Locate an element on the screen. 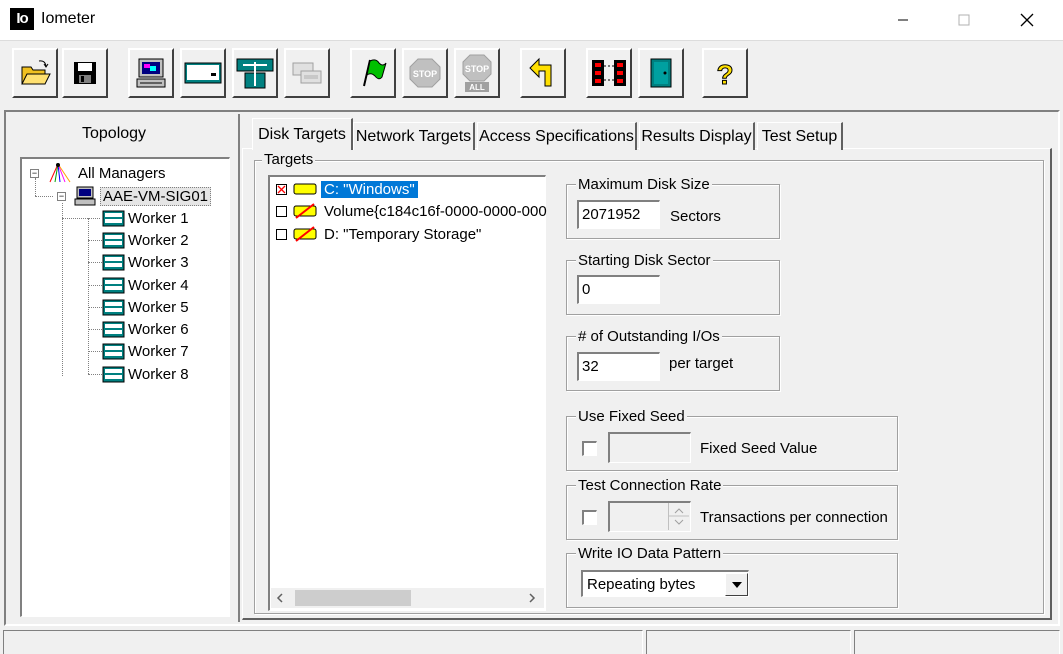 Image resolution: width=1063 pixels, height=654 pixels. question-icon: ? is located at coordinates (725, 75).